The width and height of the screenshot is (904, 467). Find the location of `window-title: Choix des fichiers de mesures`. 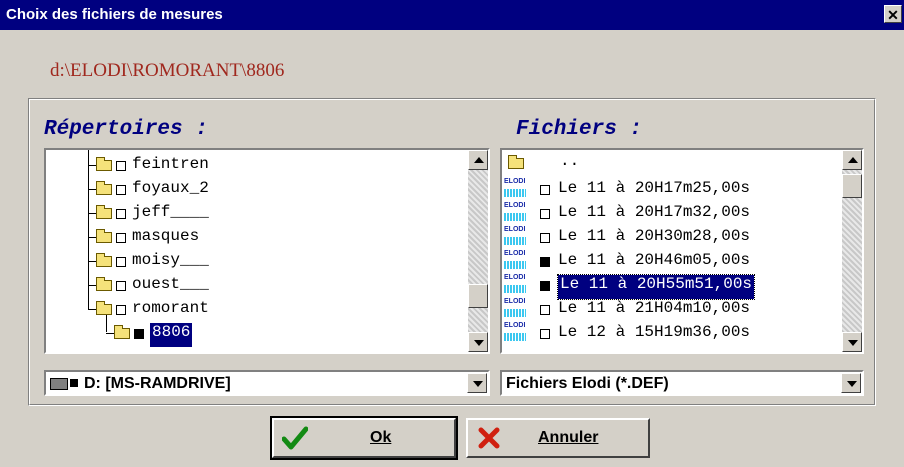

window-title: Choix des fichiers de mesures is located at coordinates (114, 14).